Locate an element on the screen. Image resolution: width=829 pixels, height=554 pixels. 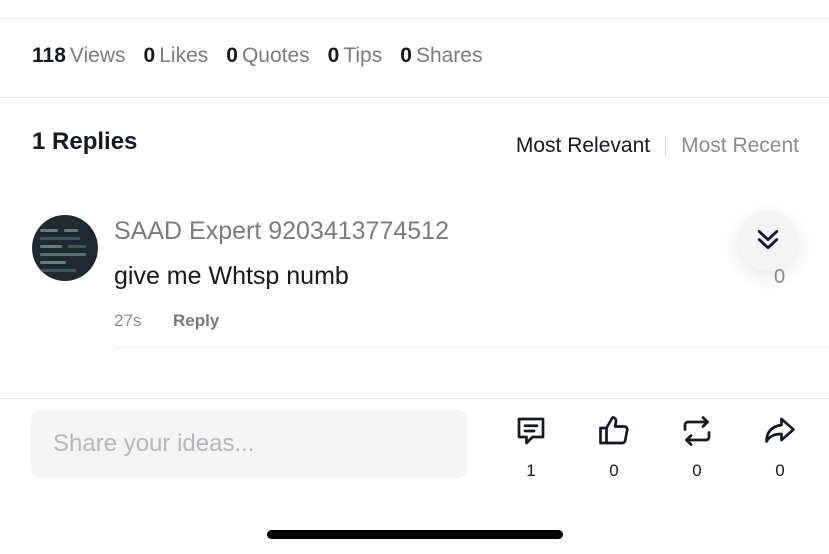
comment-text: give me Whtsp numb is located at coordinates (231, 276).